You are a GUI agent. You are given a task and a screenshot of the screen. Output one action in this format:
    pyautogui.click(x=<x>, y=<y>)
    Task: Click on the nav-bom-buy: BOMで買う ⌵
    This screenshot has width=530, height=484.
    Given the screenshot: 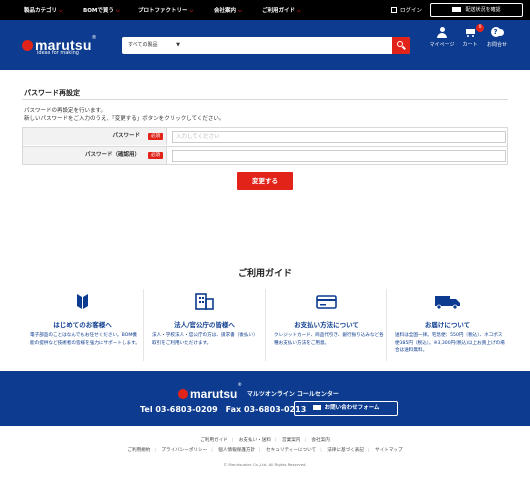 What is the action you would take?
    pyautogui.click(x=101, y=10)
    